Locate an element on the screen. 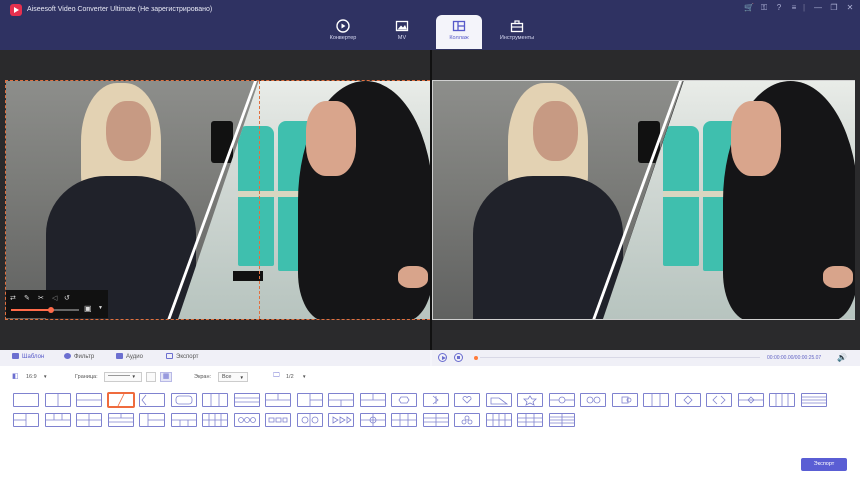 This screenshot has height=484, width=860. monitor-icon: 🖵 is located at coordinates (276, 375).